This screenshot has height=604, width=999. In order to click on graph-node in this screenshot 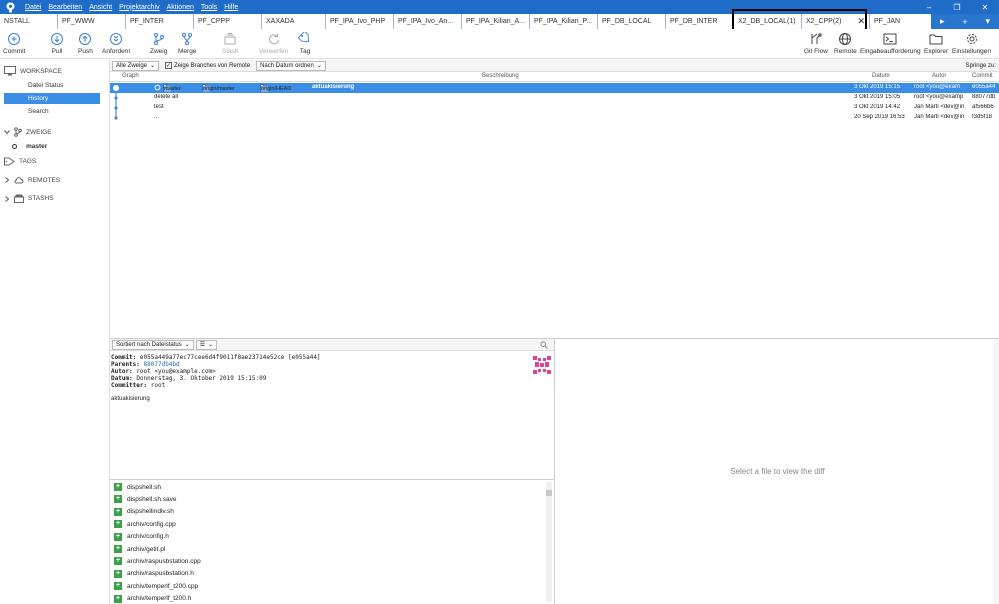, I will do `click(116, 108)`.